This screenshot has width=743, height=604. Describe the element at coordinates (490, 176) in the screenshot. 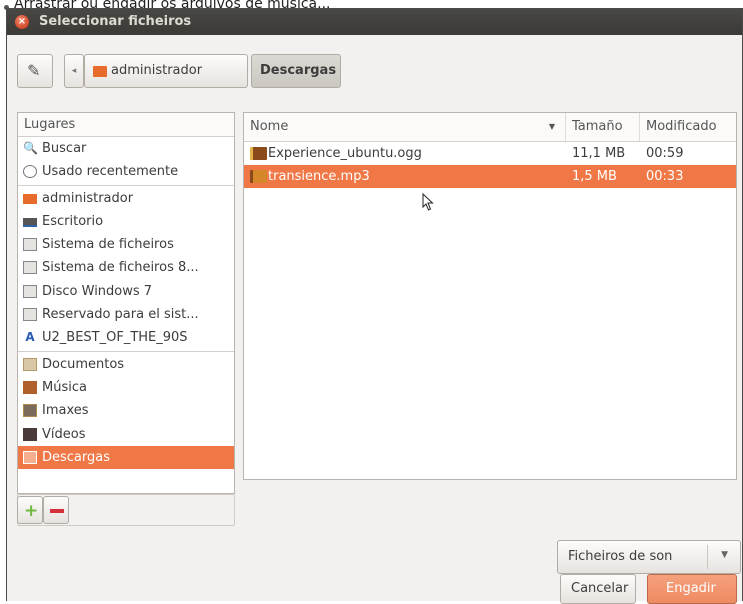

I see `file-row-selected: transience.mp3 1,5 MB 00:33` at that location.